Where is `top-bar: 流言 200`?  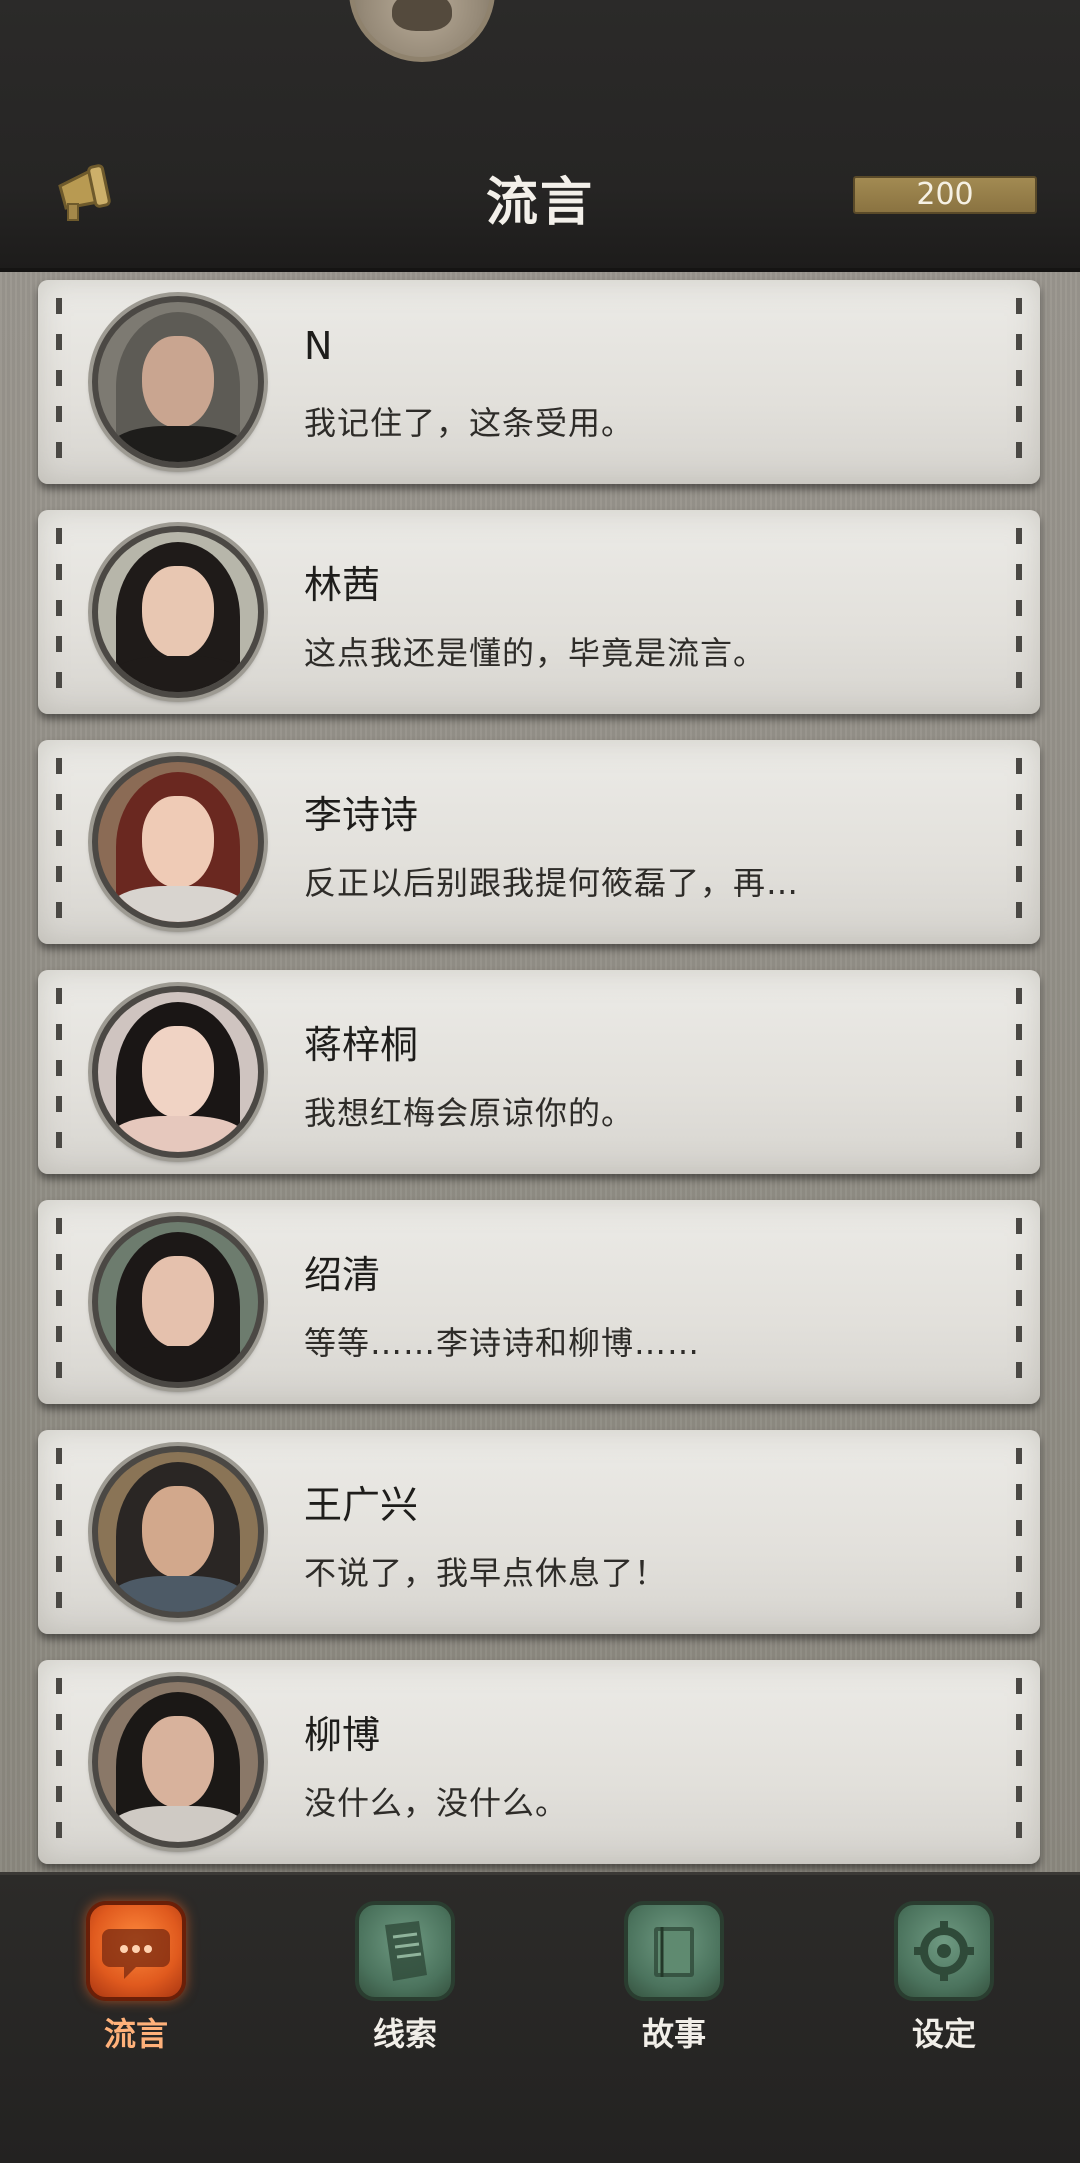 top-bar: 流言 200 is located at coordinates (540, 136).